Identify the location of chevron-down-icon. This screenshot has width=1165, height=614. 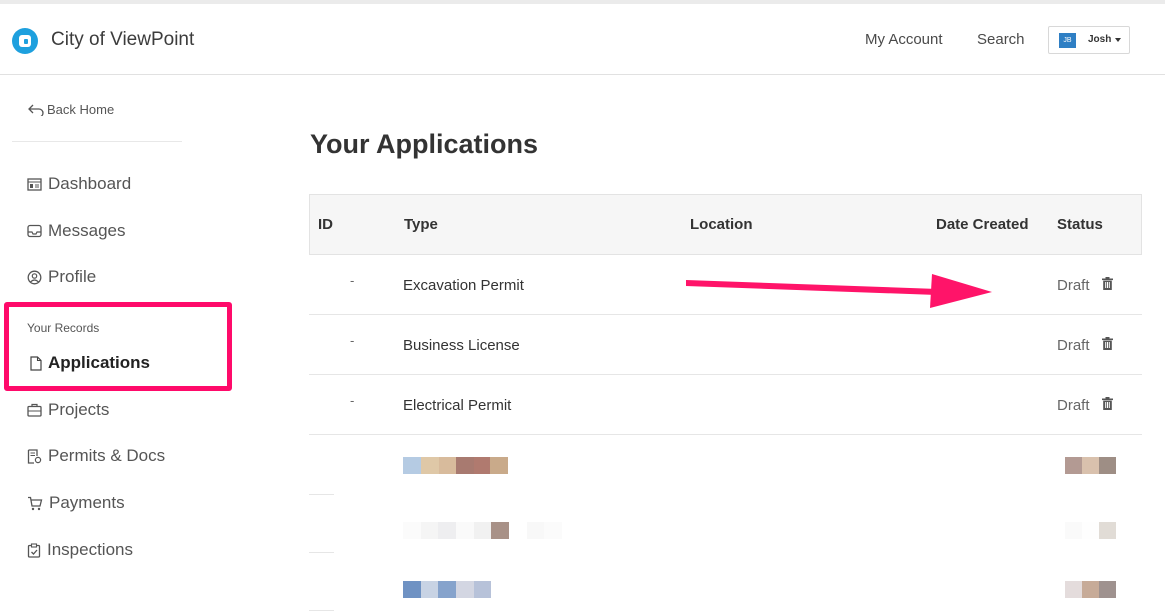
(1118, 40).